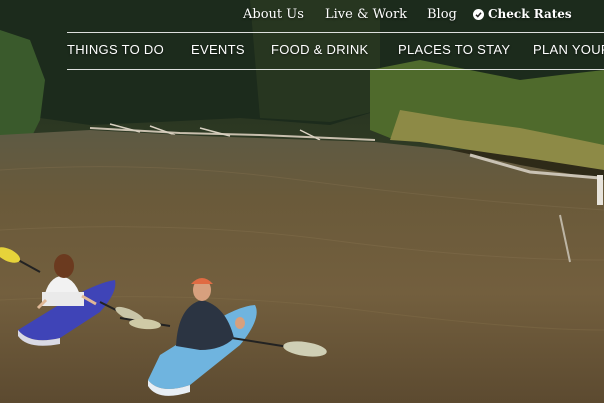 This screenshot has width=604, height=403. I want to click on nav-events: EVENTS, so click(218, 49).